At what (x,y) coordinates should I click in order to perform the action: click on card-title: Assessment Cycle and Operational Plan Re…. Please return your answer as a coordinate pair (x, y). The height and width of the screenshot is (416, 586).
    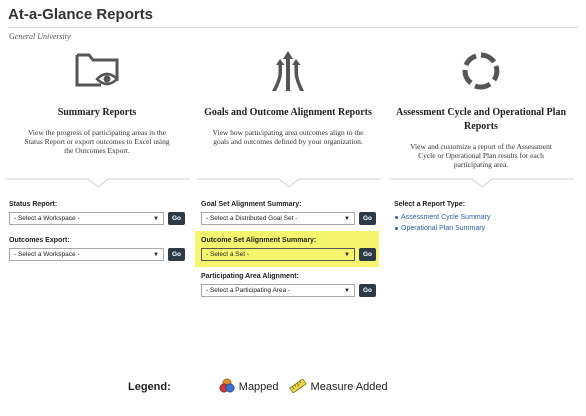
    Looking at the image, I should click on (481, 119).